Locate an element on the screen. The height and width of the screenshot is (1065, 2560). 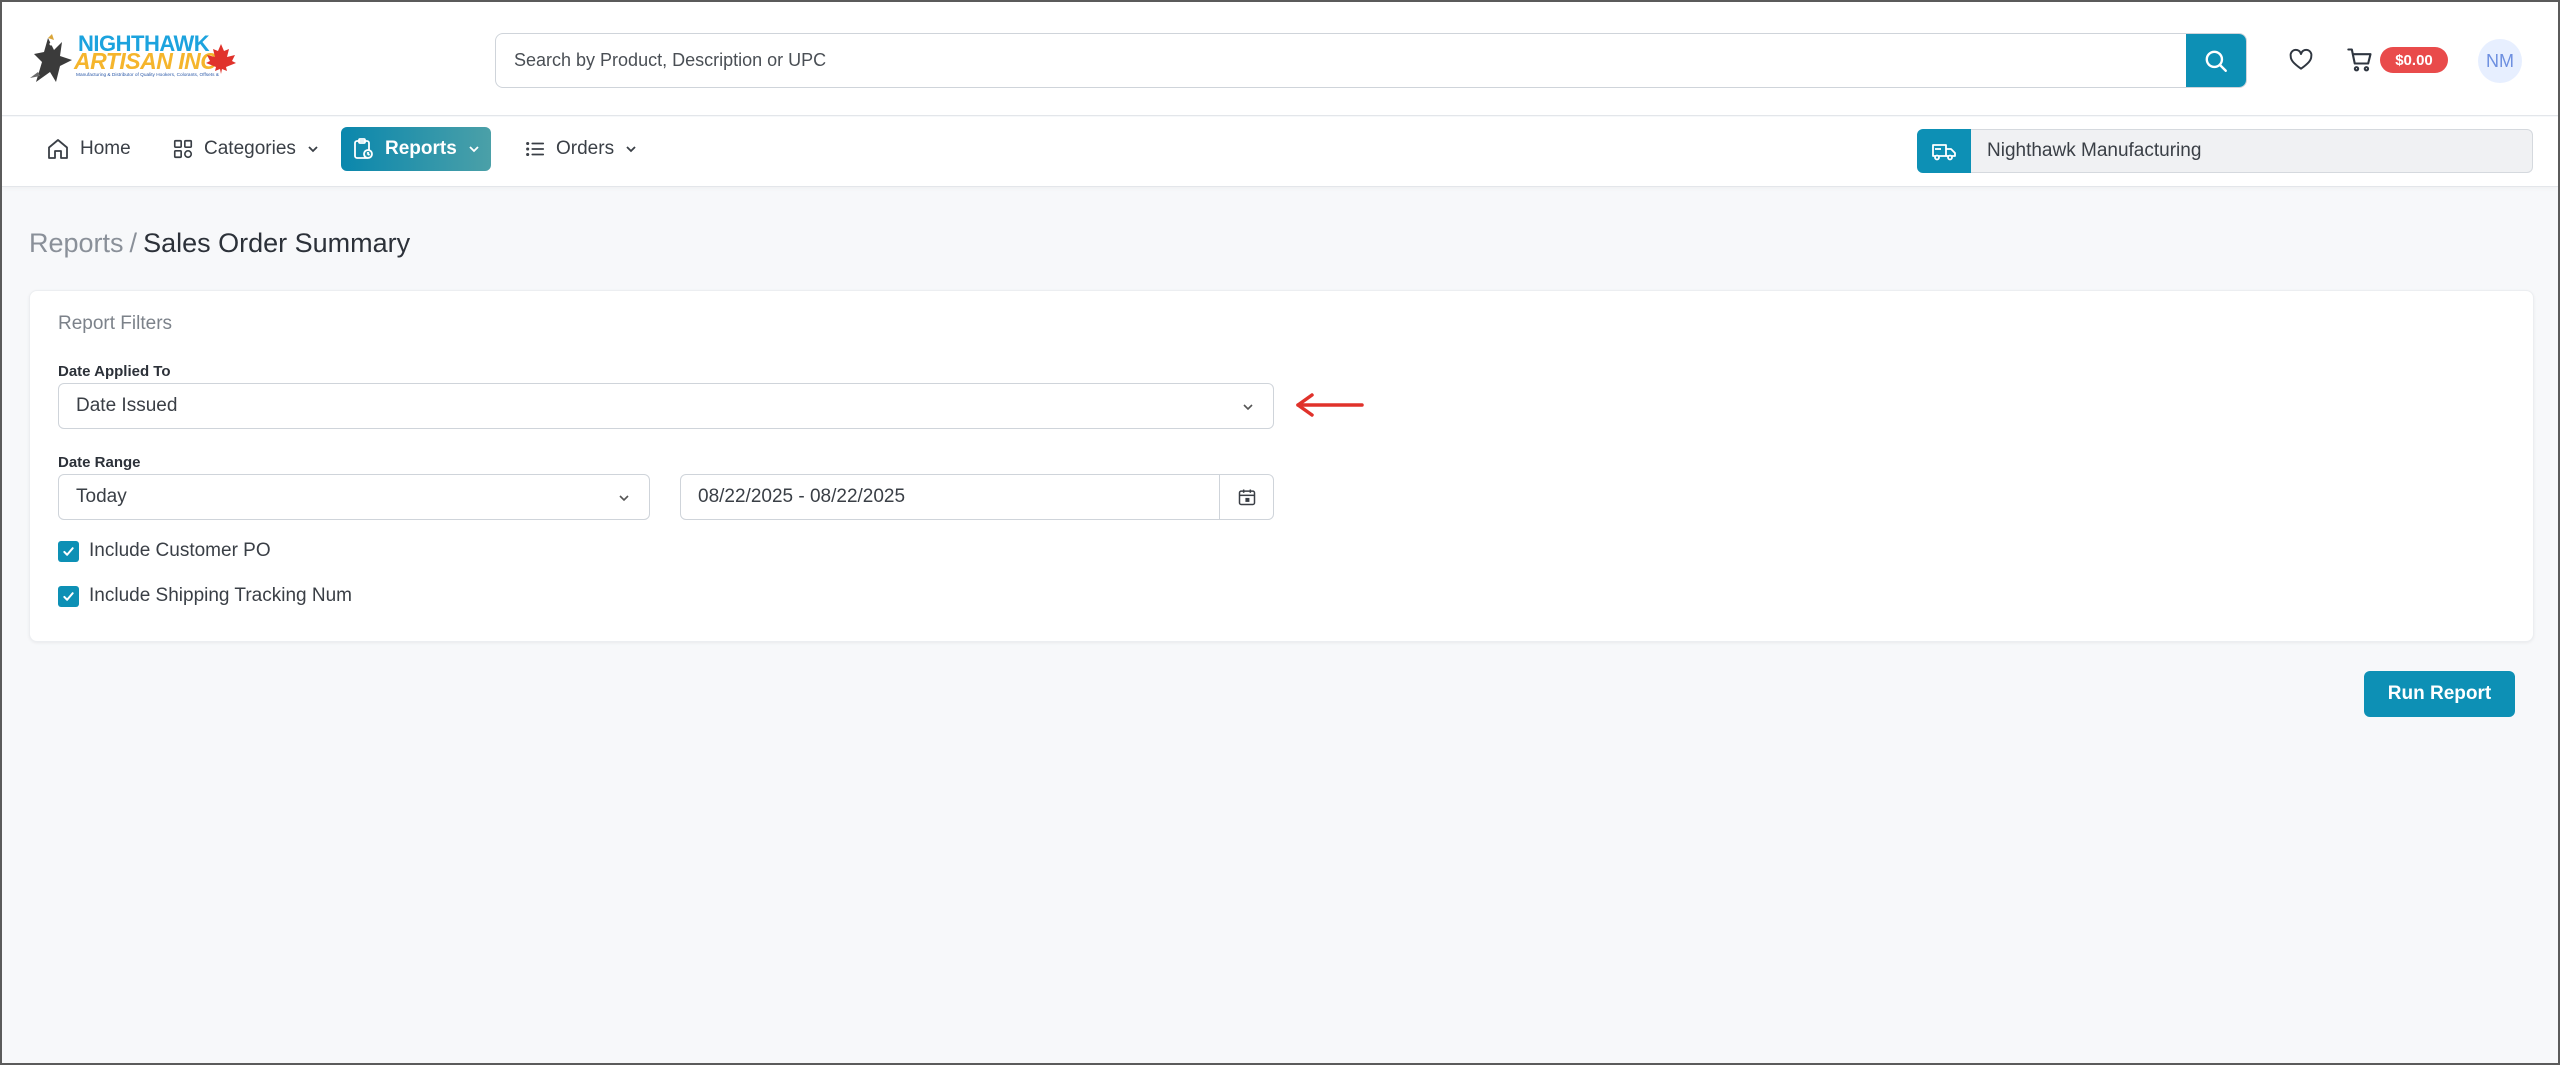
include-tracking-checkbox is located at coordinates (68, 596).